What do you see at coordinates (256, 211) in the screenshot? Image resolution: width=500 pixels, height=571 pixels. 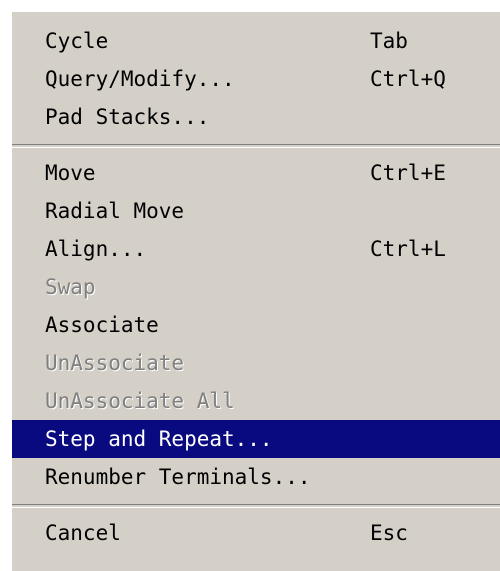 I see `menu-item-radial-move: Radial Move` at bounding box center [256, 211].